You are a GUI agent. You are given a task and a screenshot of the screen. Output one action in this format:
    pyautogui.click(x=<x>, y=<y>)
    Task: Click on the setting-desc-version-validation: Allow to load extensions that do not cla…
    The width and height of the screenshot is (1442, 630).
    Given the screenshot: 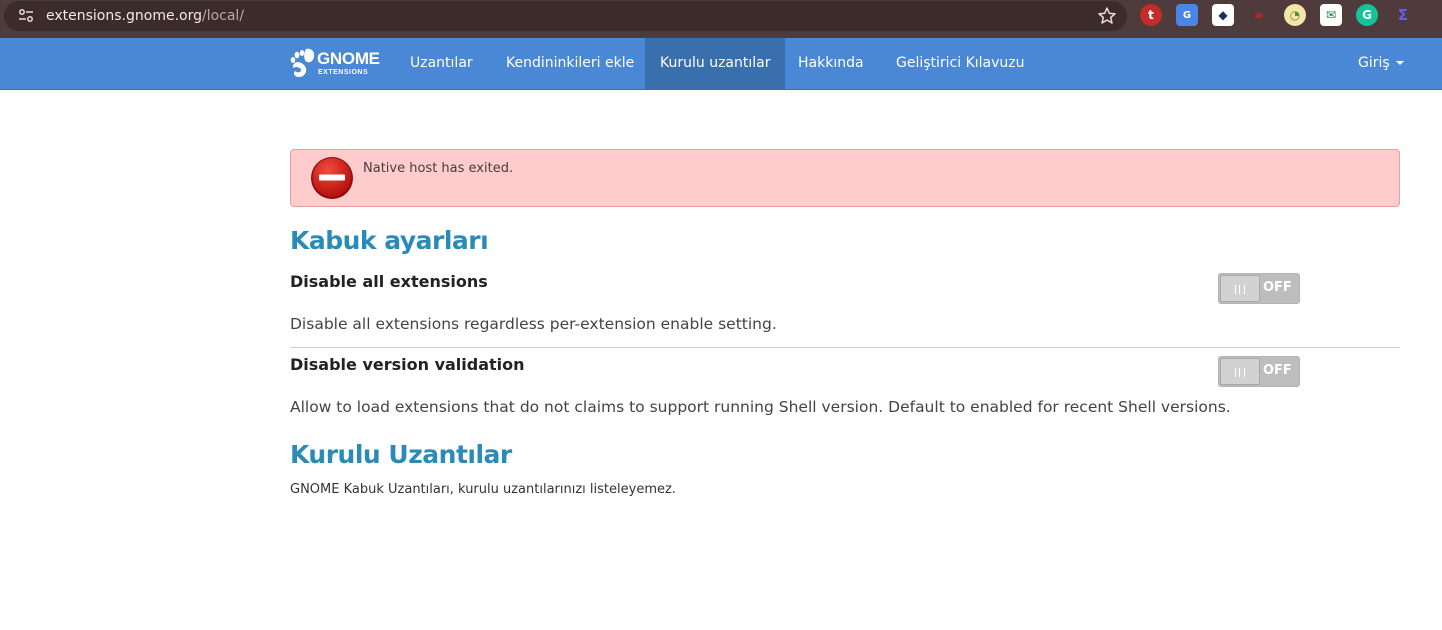 What is the action you would take?
    pyautogui.click(x=760, y=407)
    